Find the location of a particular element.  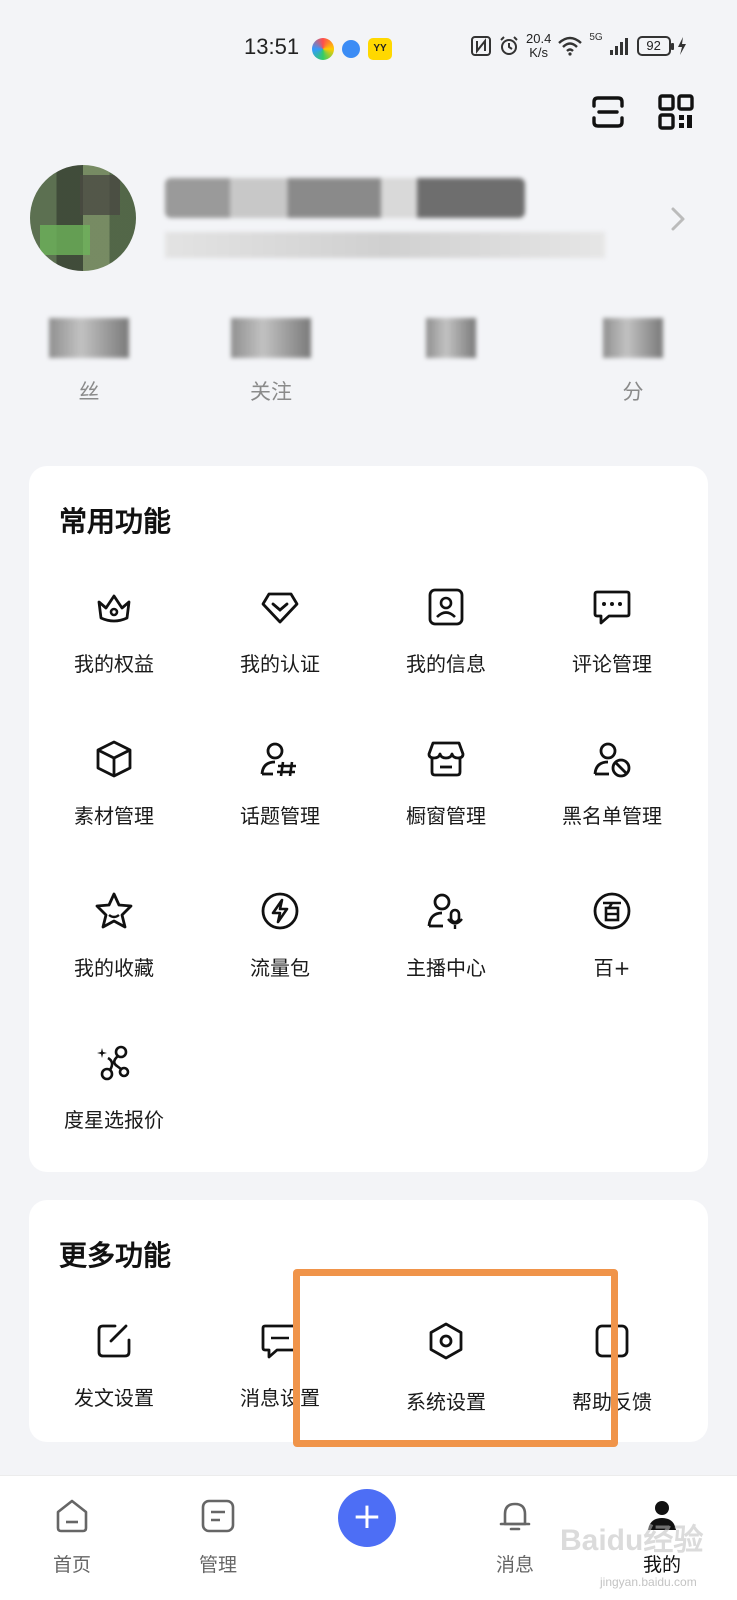

func-topic-manage: 话题管理 is located at coordinates (280, 783).